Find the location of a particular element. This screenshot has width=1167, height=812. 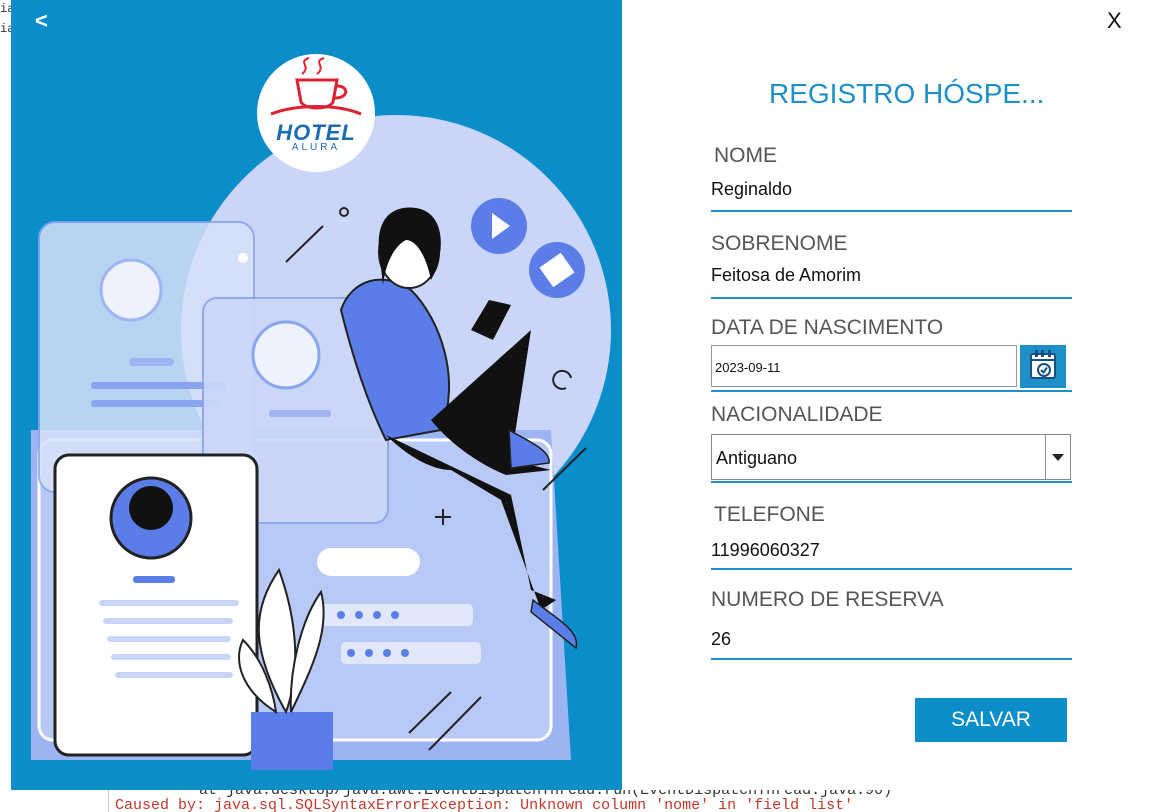

numero-reserva-field: 26 is located at coordinates (721, 639).